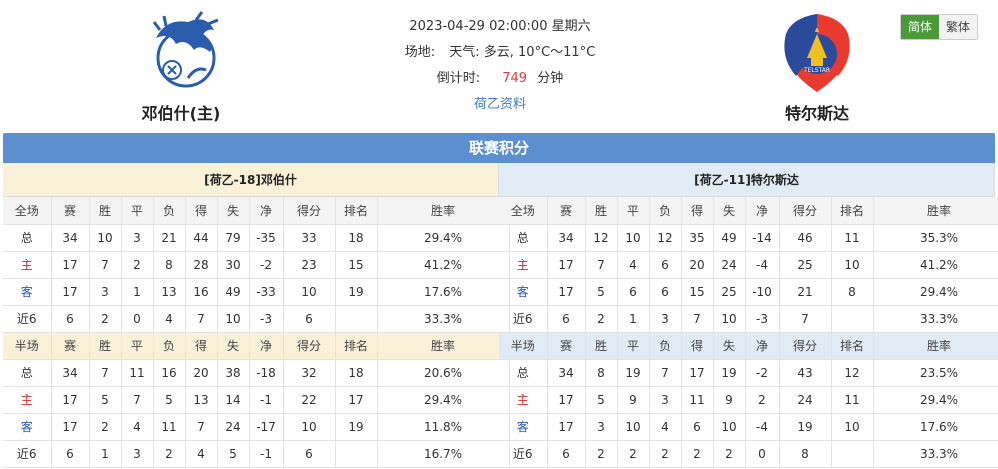 This screenshot has width=998, height=469. What do you see at coordinates (137, 427) in the screenshot?
I see `stat-cell: 4` at bounding box center [137, 427].